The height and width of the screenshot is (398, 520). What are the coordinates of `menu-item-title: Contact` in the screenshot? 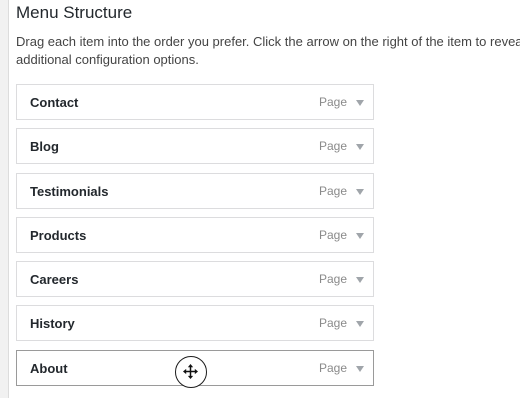 It's located at (54, 102).